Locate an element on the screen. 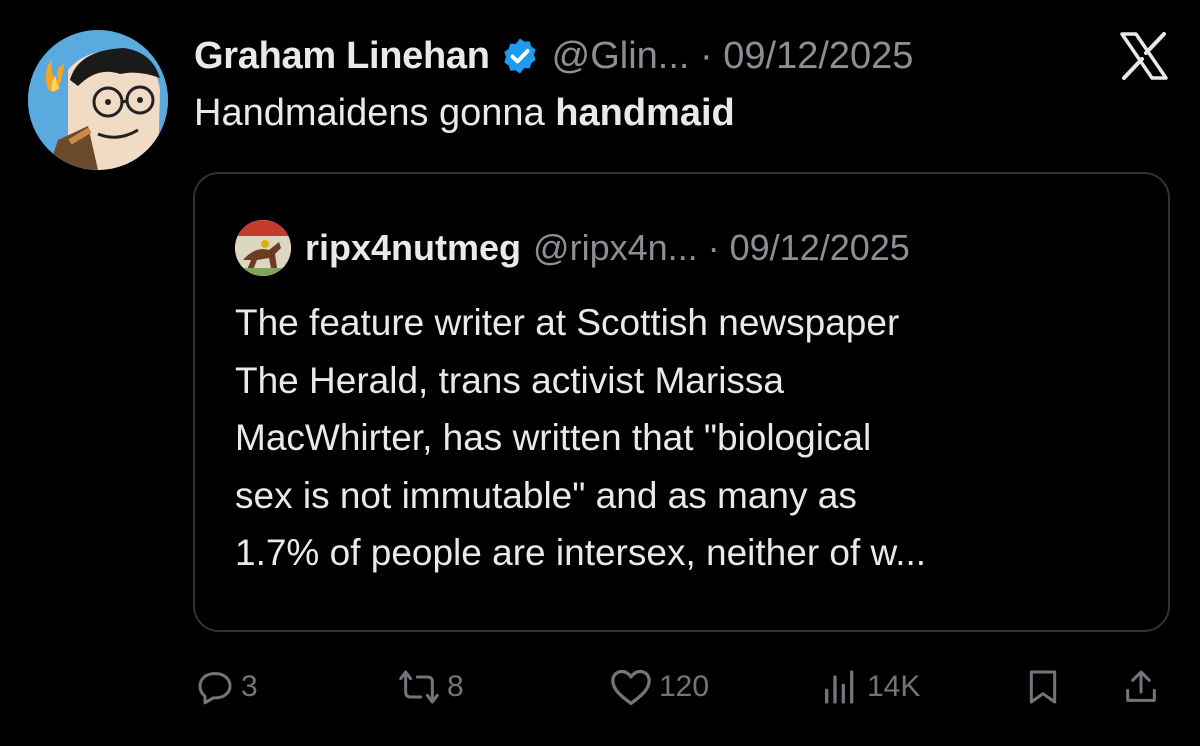 This screenshot has height=746, width=1200. tweet-actions-bar: 3 8 120 14K is located at coordinates (685, 687).